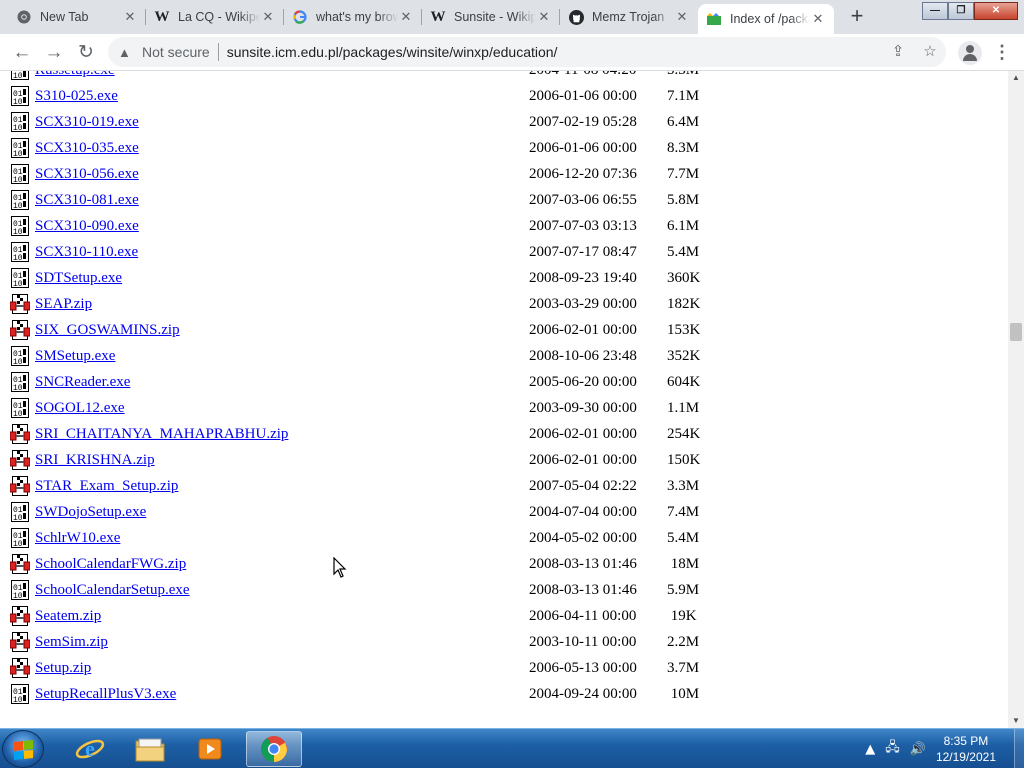  Describe the element at coordinates (583, 641) in the screenshot. I see `file-date: 2003-10-11 00:00` at that location.